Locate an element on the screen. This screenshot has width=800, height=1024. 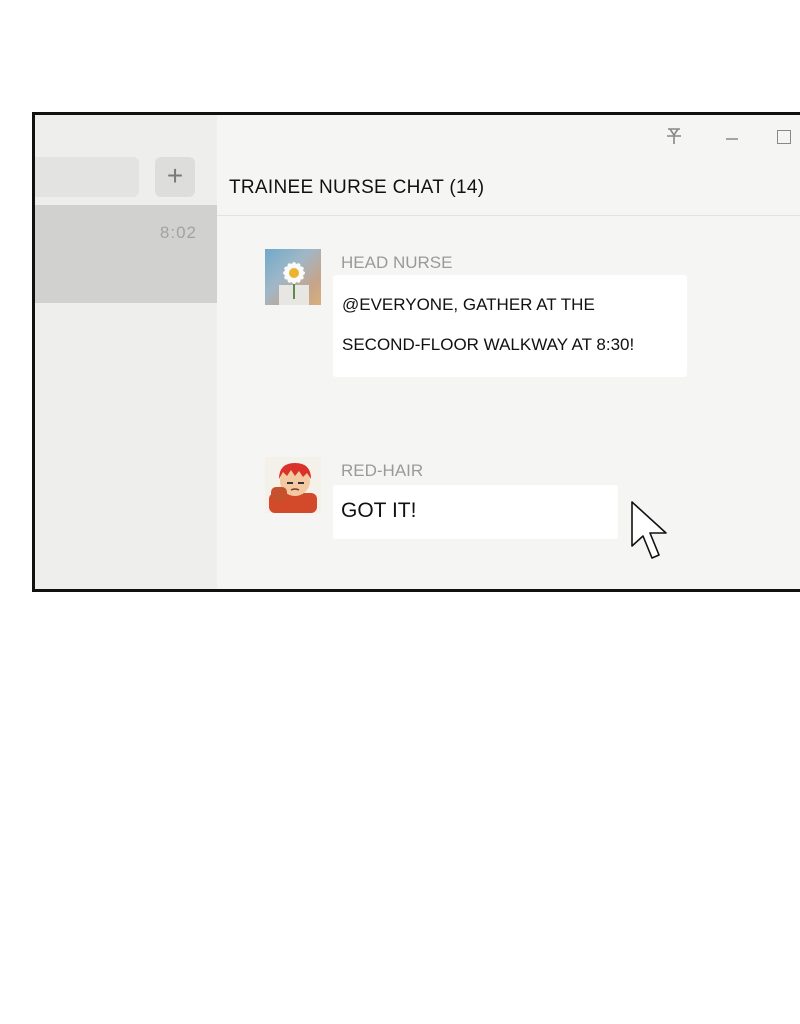
message-text: SECOND-FLOOR WALKWAY AT 8:30! is located at coordinates (488, 344).